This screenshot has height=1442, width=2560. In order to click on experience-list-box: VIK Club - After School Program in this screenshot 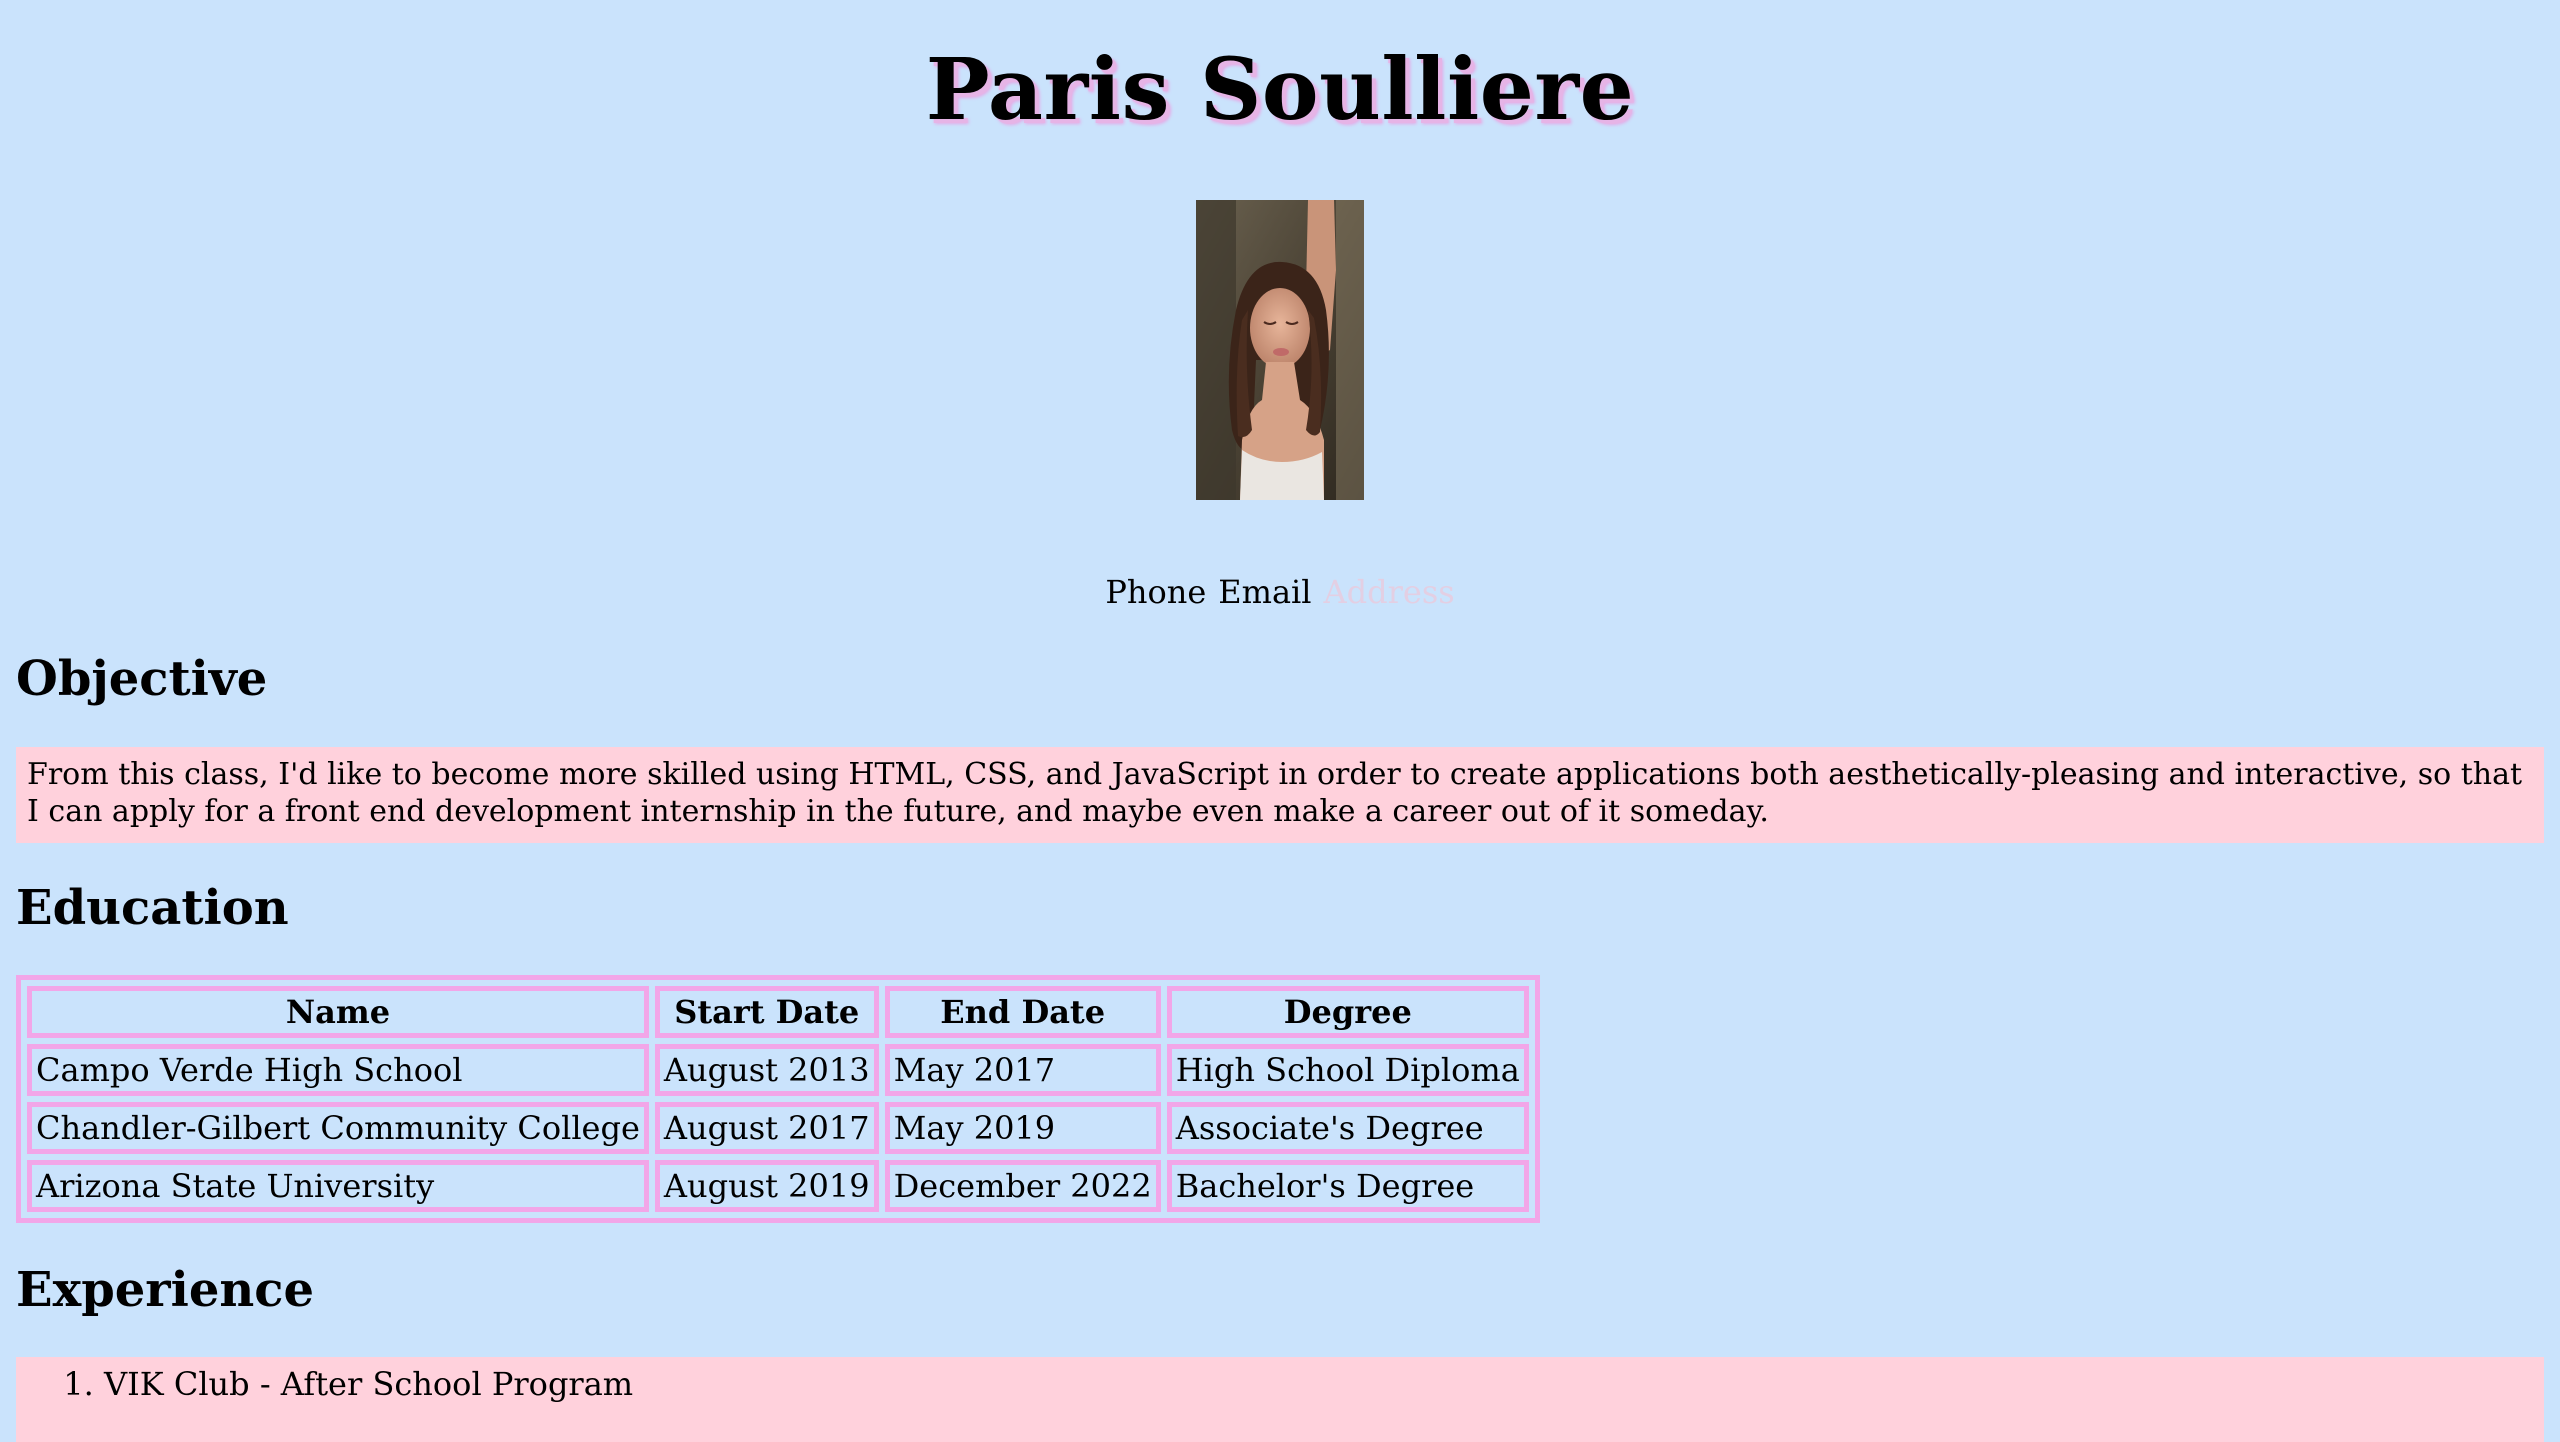, I will do `click(1280, 1399)`.